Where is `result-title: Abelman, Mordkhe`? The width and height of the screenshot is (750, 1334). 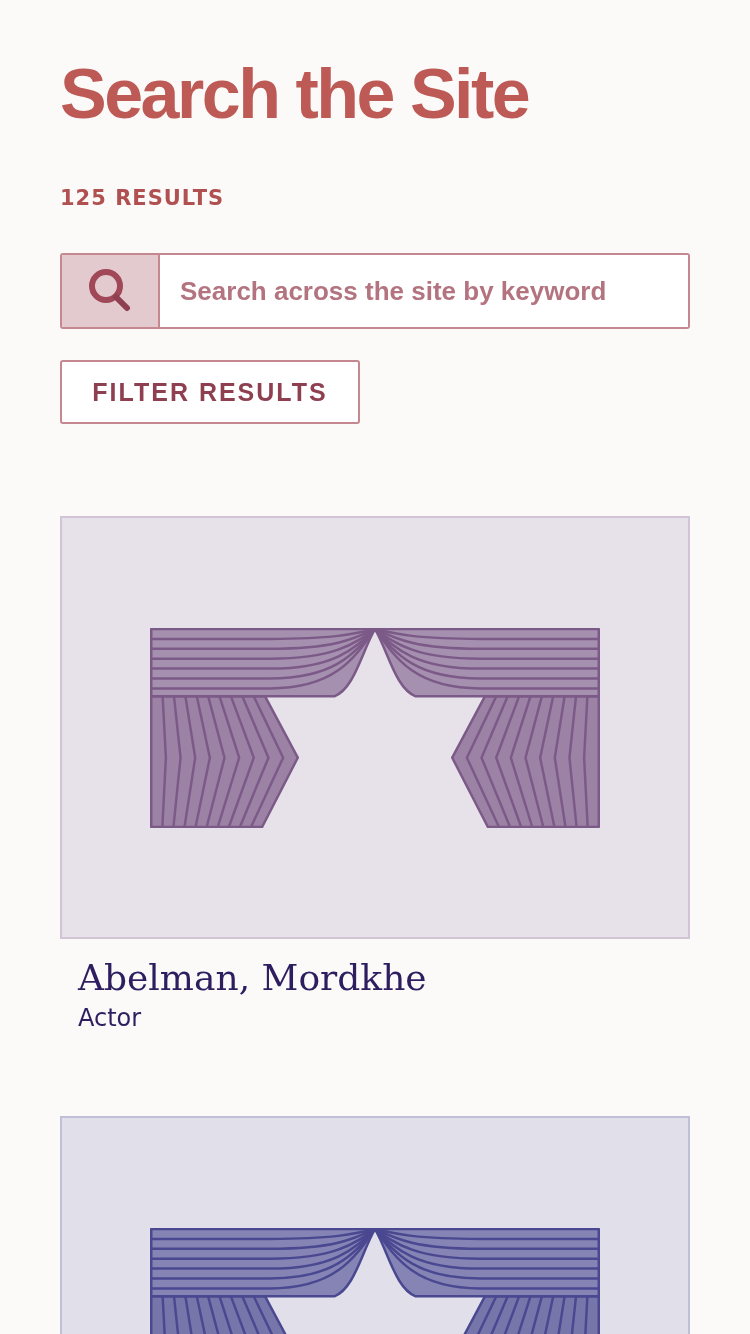 result-title: Abelman, Mordkhe is located at coordinates (384, 977).